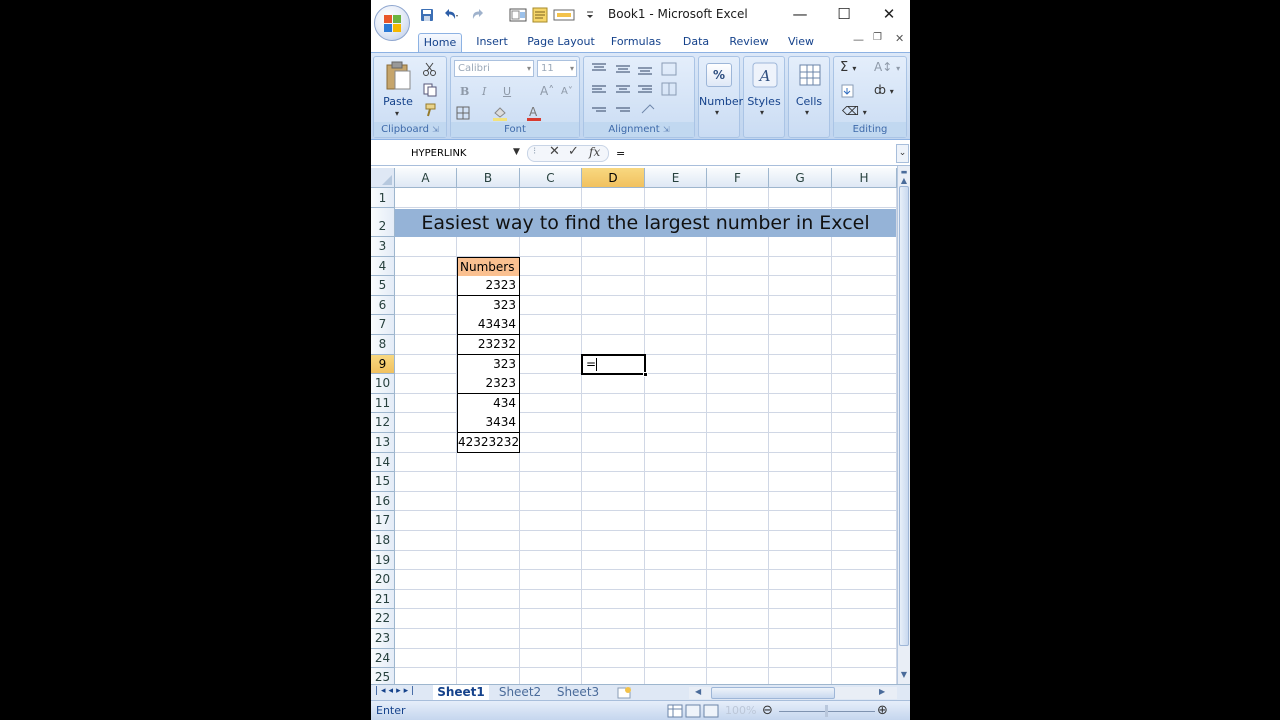  Describe the element at coordinates (383, 639) in the screenshot. I see `row-header-23: 23` at that location.